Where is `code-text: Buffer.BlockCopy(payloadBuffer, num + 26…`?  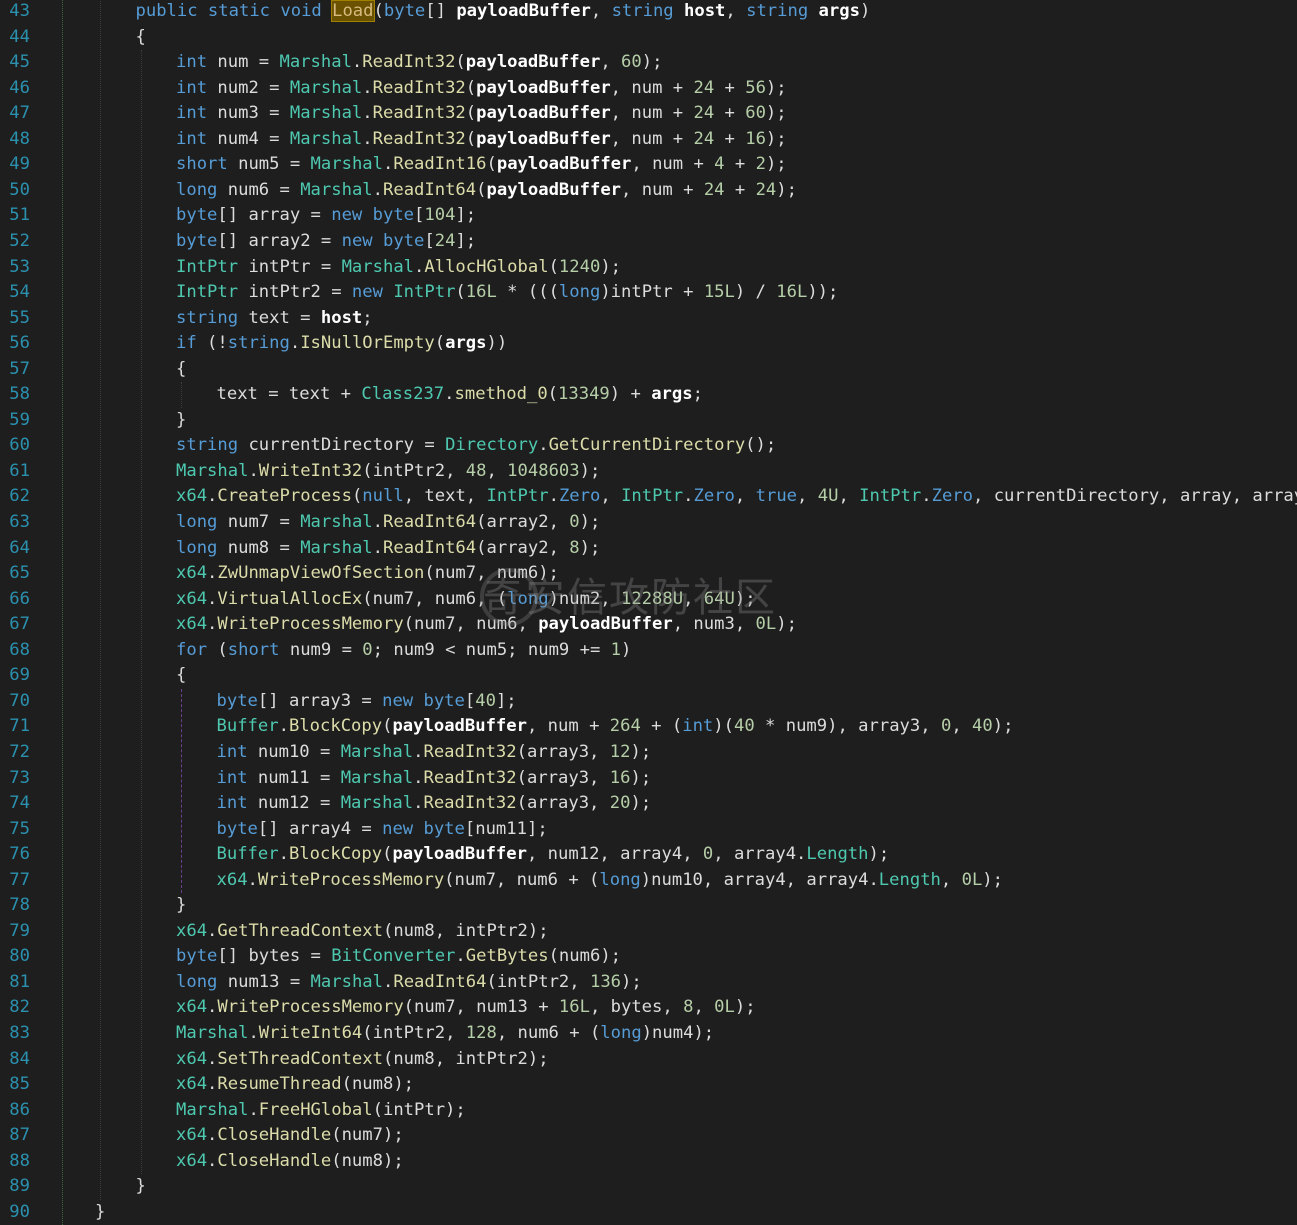 code-text: Buffer.BlockCopy(payloadBuffer, num + 26… is located at coordinates (615, 727).